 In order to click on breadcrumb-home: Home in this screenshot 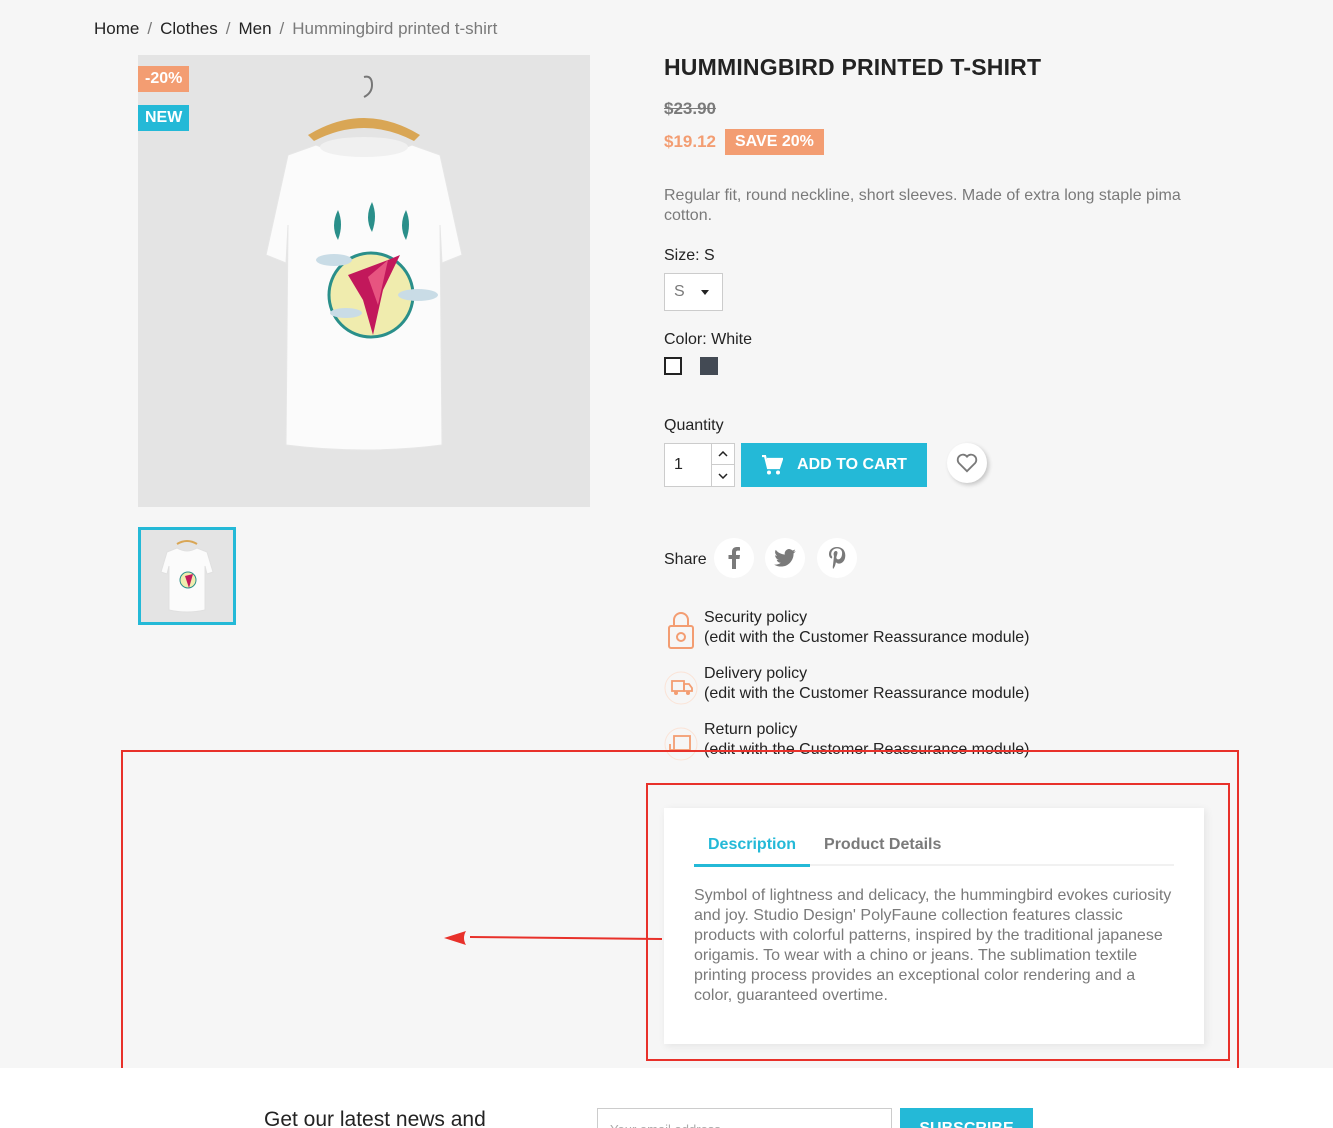, I will do `click(116, 29)`.